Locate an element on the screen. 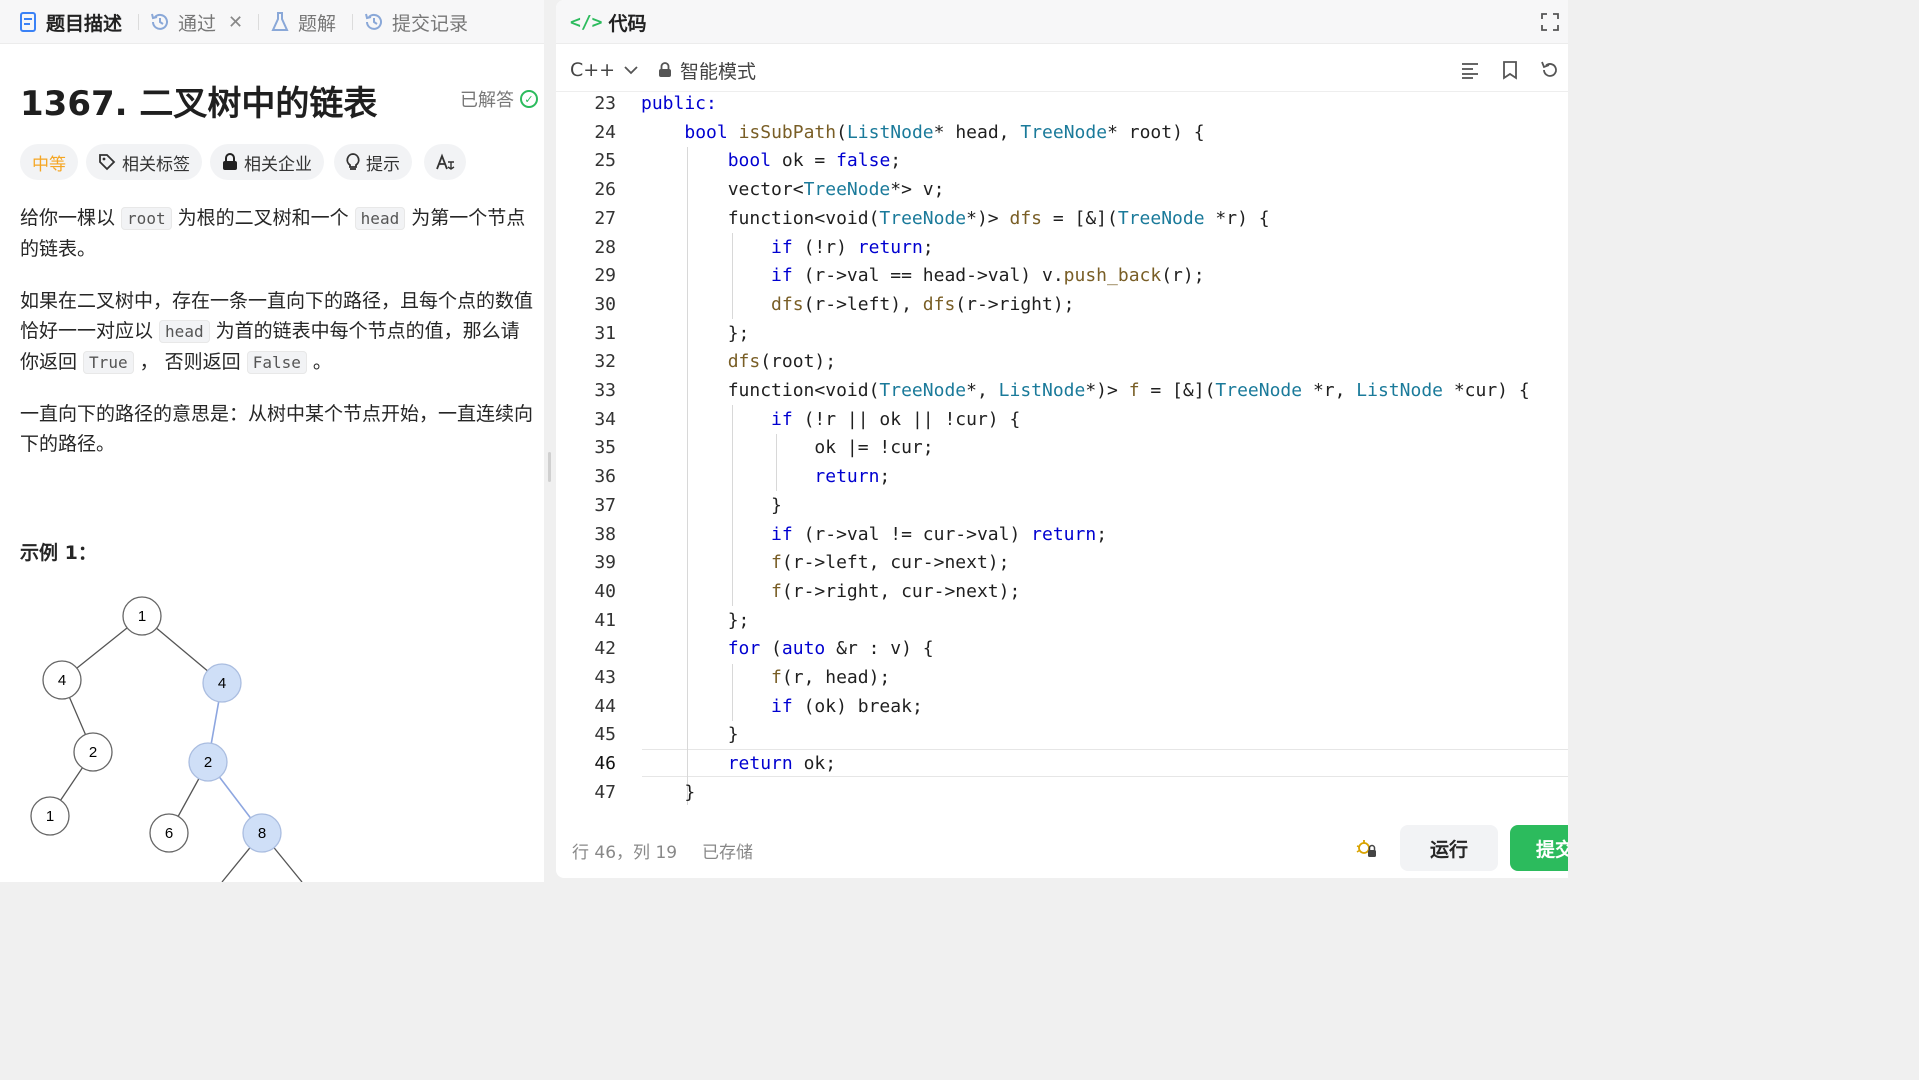 This screenshot has width=1919, height=1080. problem-title: 1367. 二叉树中的链表 is located at coordinates (198, 100).